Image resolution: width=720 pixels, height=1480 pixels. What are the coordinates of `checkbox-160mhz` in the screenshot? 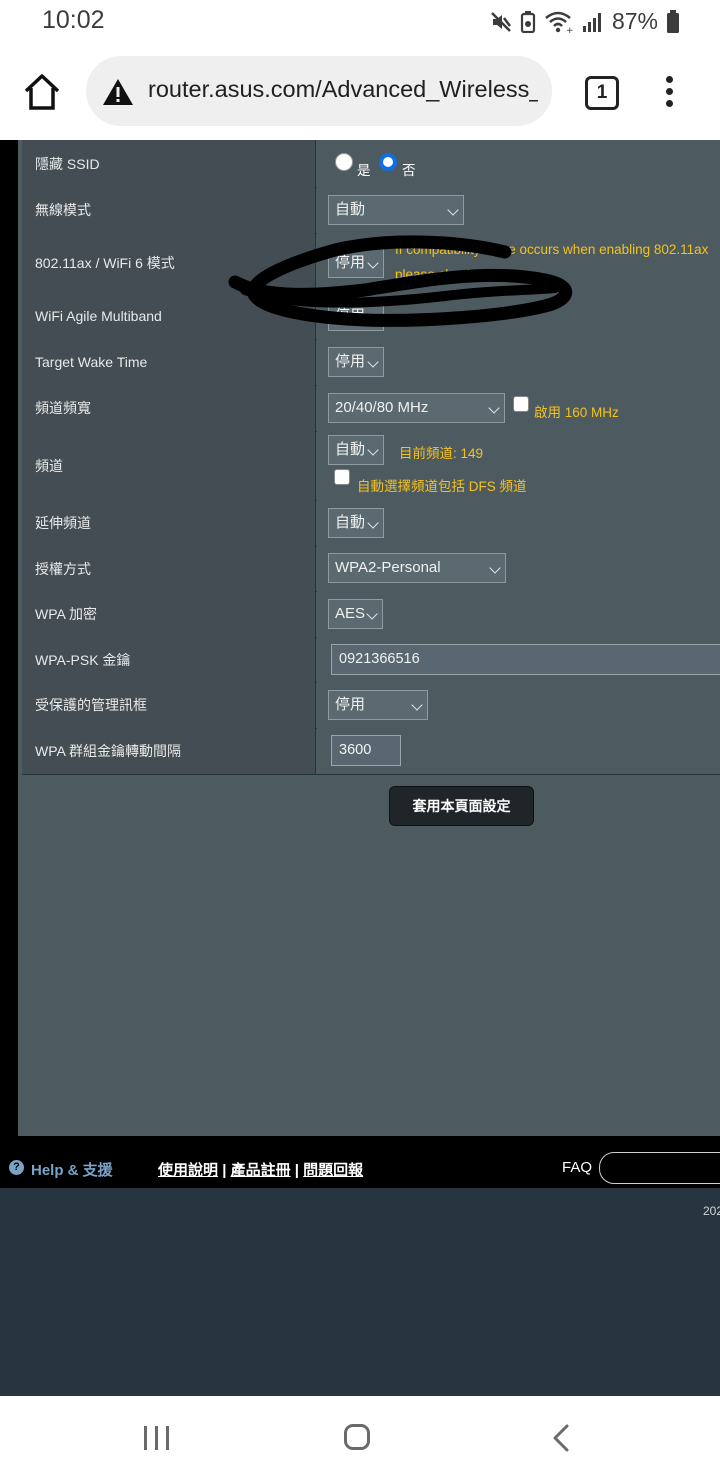 It's located at (521, 404).